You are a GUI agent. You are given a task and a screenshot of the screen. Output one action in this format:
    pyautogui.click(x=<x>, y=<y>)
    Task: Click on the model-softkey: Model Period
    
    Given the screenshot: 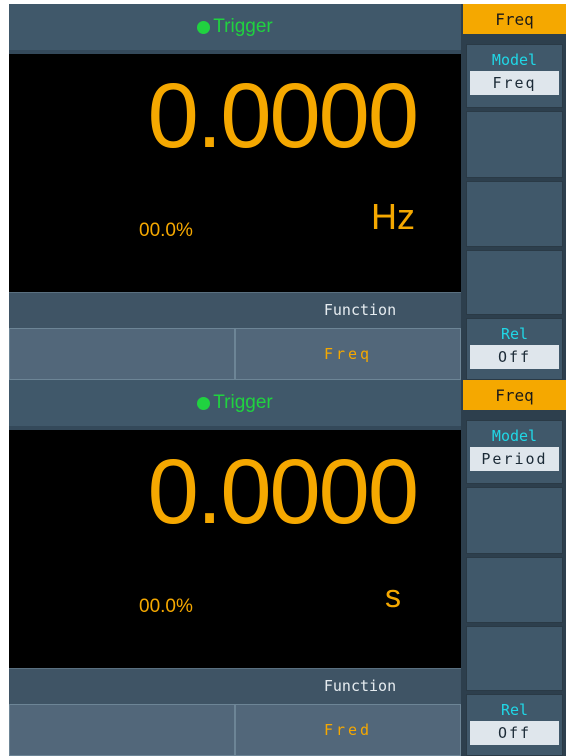 What is the action you would take?
    pyautogui.click(x=514, y=452)
    